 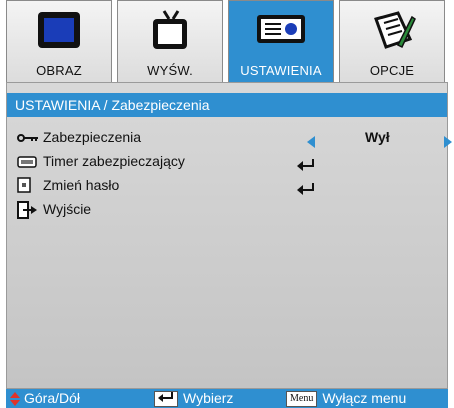 What do you see at coordinates (15, 398) in the screenshot?
I see `up-down-icon` at bounding box center [15, 398].